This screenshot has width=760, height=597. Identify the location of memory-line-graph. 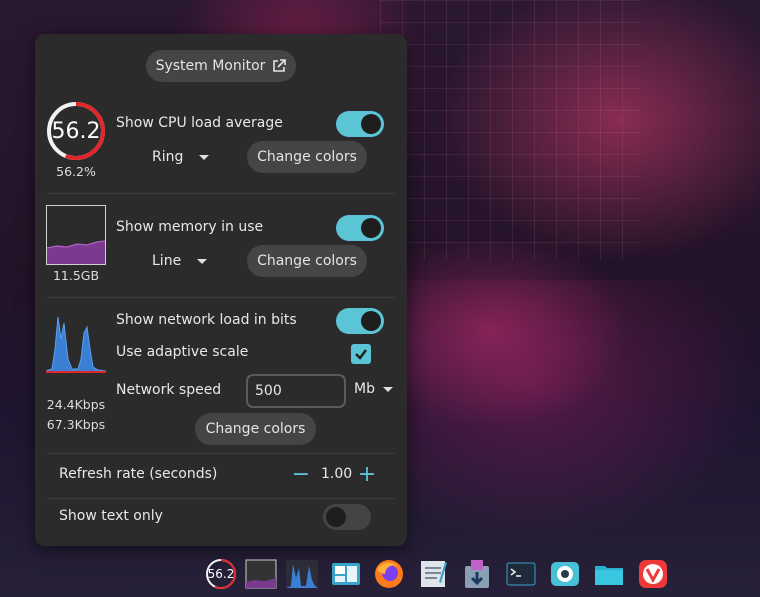
(76, 235).